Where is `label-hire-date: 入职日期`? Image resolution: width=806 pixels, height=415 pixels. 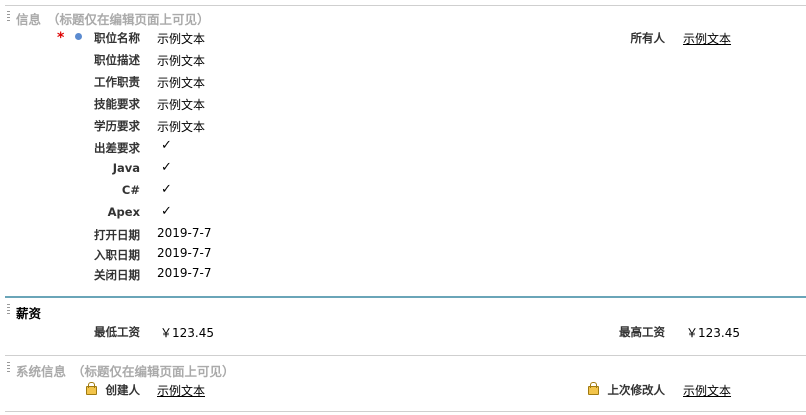
label-hire-date: 入职日期 is located at coordinates (117, 255).